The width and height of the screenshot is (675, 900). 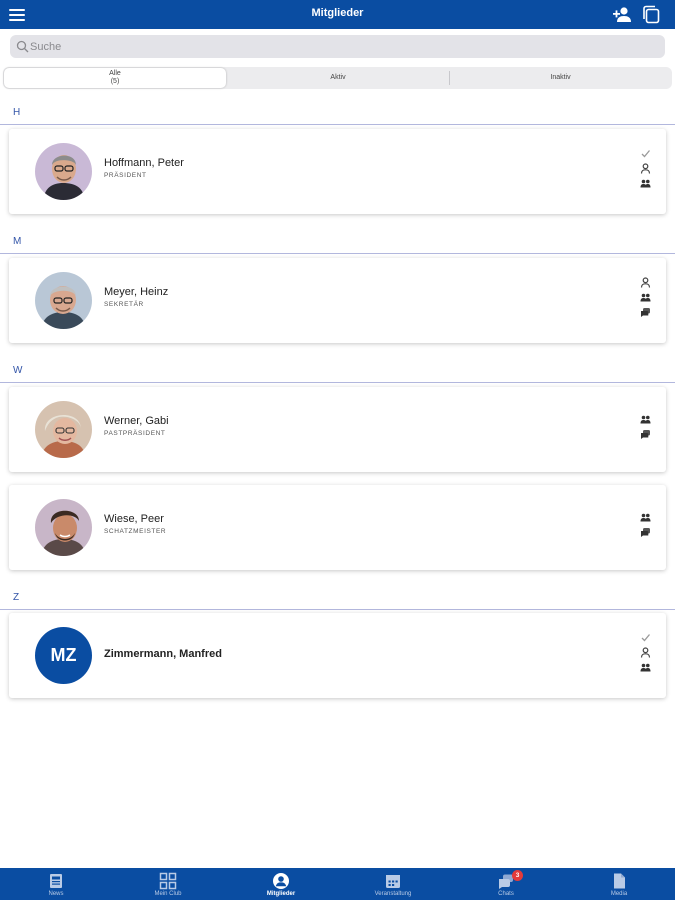 What do you see at coordinates (337, 429) in the screenshot?
I see `member-card-werner: Werner, Gabi PASTPRÄSIDENT` at bounding box center [337, 429].